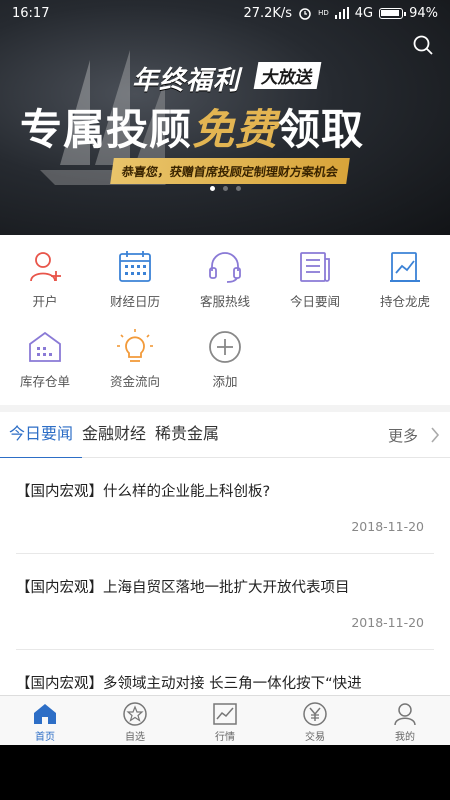 This screenshot has height=800, width=450. What do you see at coordinates (225, 381) in the screenshot?
I see `menu-item-label: 添加` at bounding box center [225, 381].